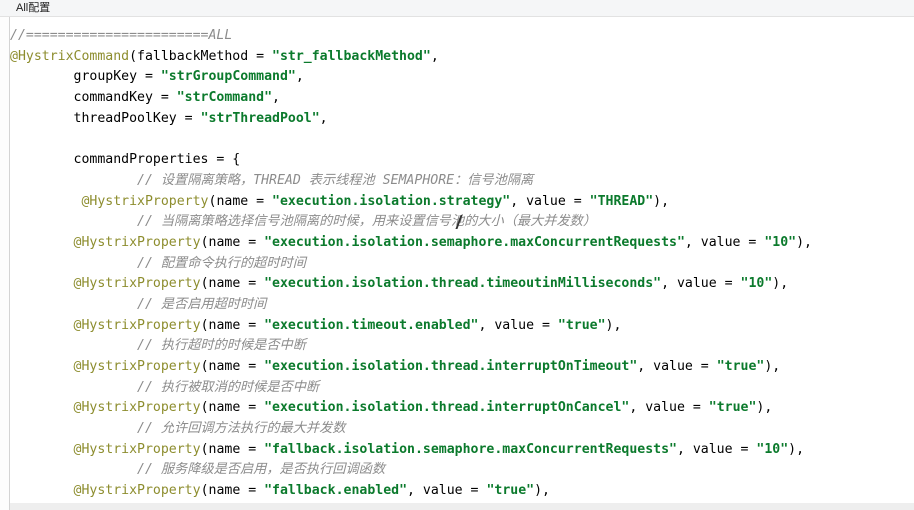 This screenshot has width=914, height=510. What do you see at coordinates (158, 346) in the screenshot?
I see `code-comment: // 执行超时的时候是否中断` at bounding box center [158, 346].